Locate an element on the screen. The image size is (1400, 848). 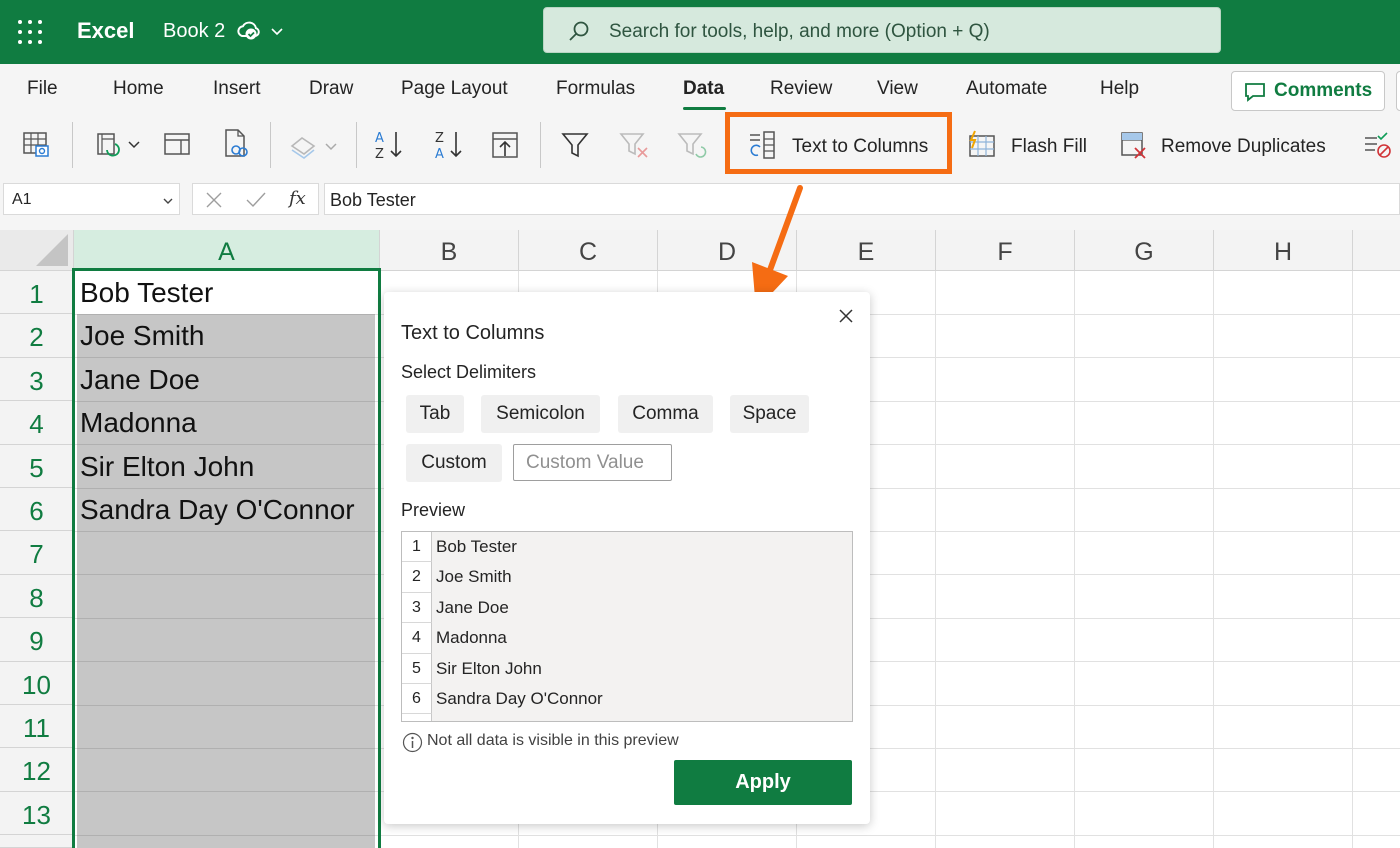
cloud-saved-icon is located at coordinates (248, 31).